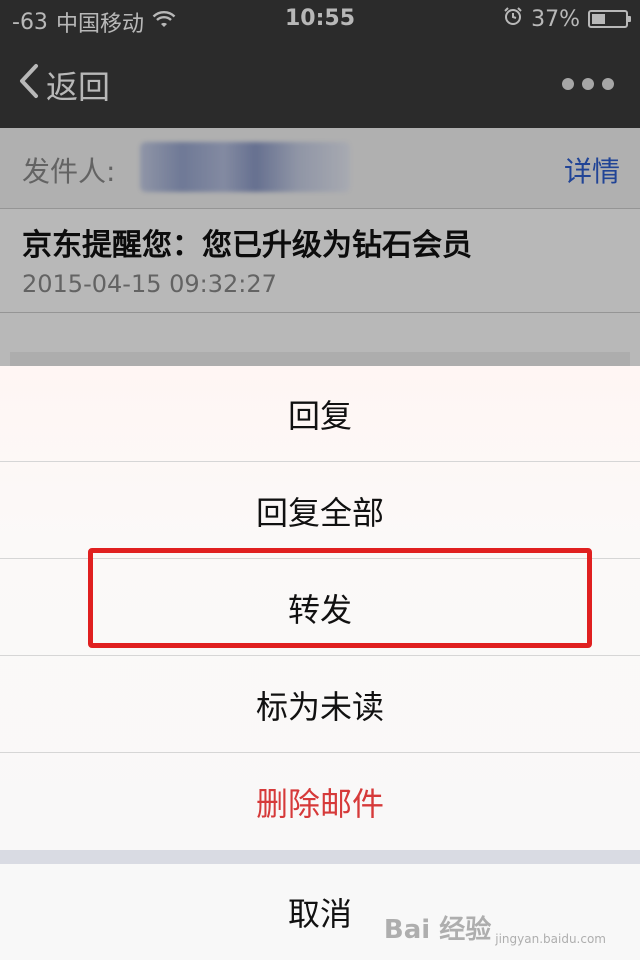 This screenshot has width=640, height=960. What do you see at coordinates (320, 608) in the screenshot?
I see `forward-button: 转发` at bounding box center [320, 608].